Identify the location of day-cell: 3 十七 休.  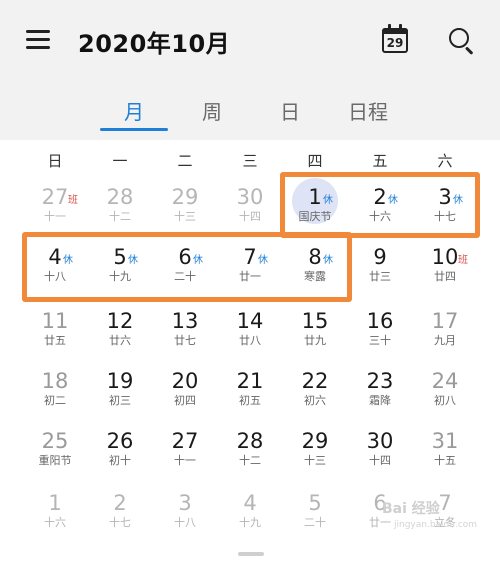
(445, 214).